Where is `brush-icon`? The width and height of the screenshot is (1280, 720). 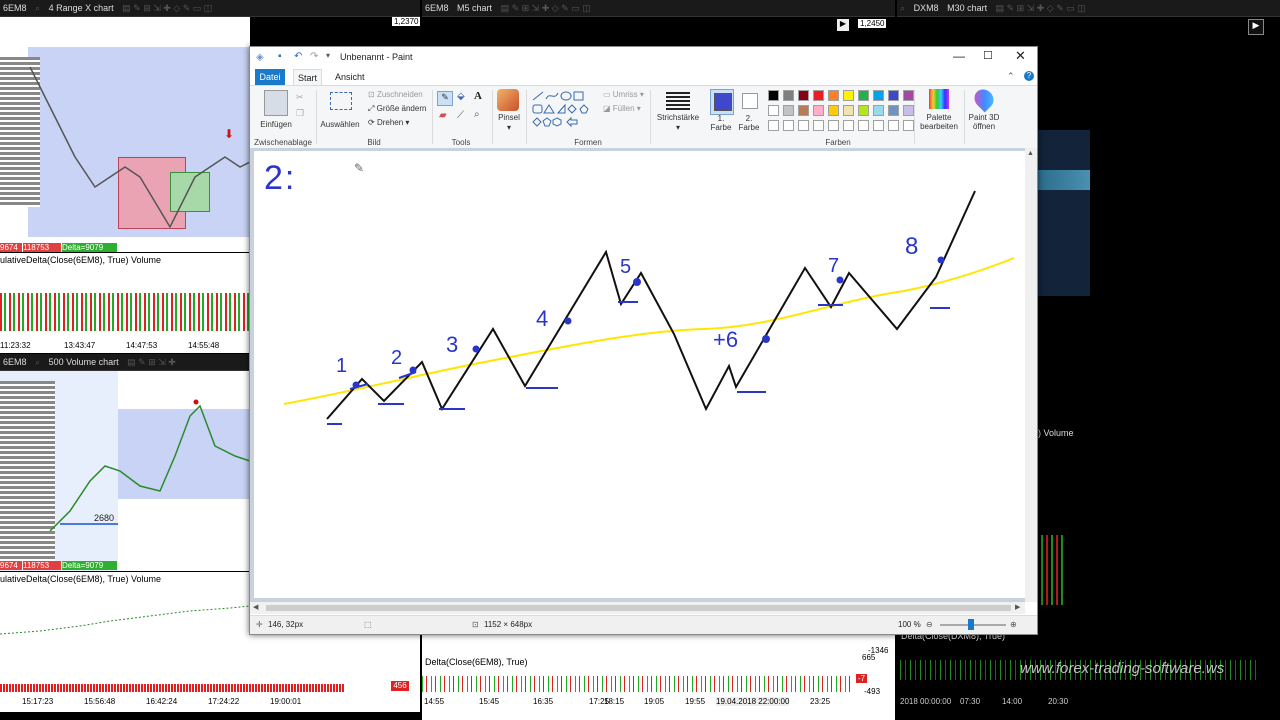 brush-icon is located at coordinates (508, 100).